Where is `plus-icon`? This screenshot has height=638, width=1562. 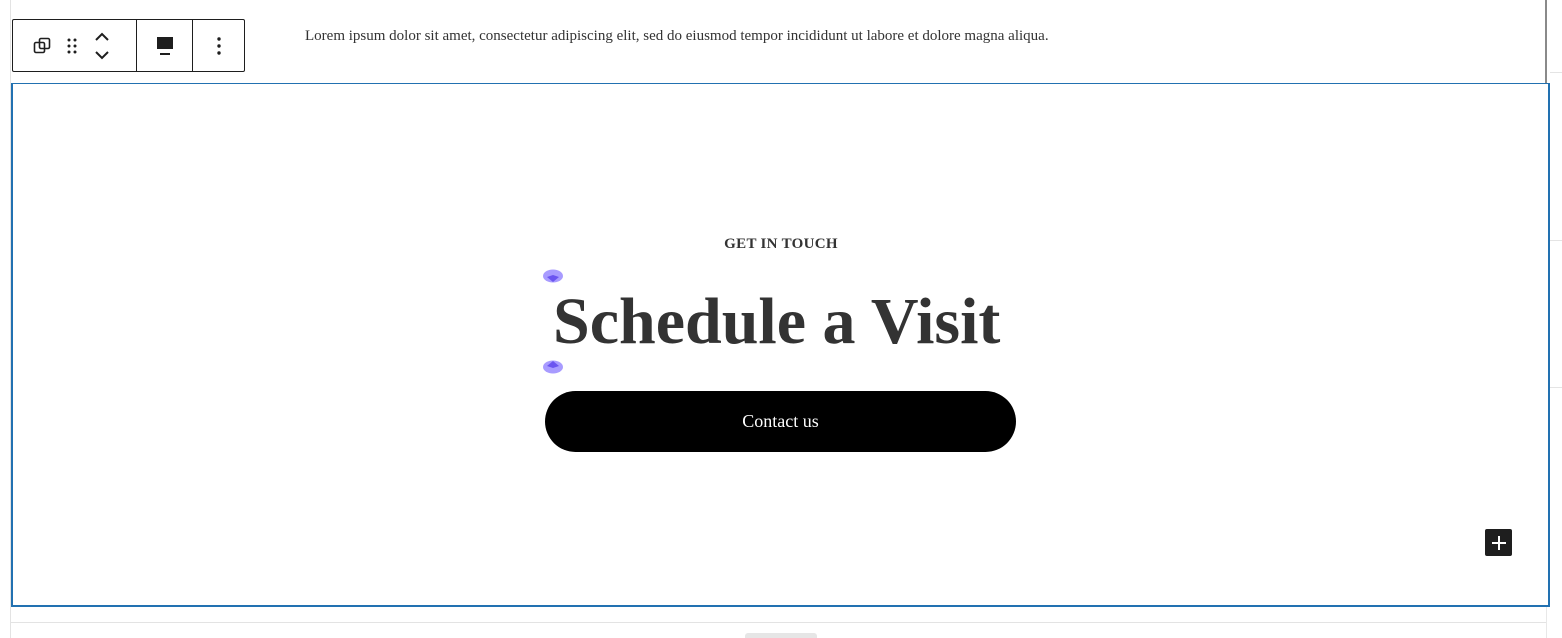 plus-icon is located at coordinates (1498, 542).